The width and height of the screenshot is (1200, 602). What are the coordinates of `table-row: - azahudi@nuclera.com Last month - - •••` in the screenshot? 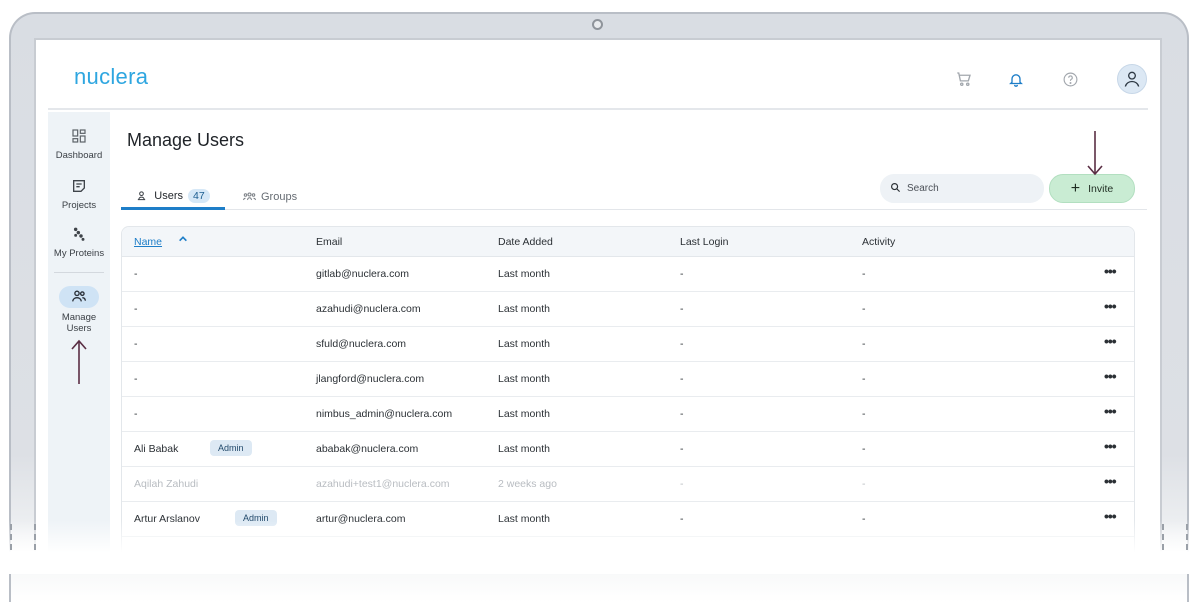 It's located at (628, 309).